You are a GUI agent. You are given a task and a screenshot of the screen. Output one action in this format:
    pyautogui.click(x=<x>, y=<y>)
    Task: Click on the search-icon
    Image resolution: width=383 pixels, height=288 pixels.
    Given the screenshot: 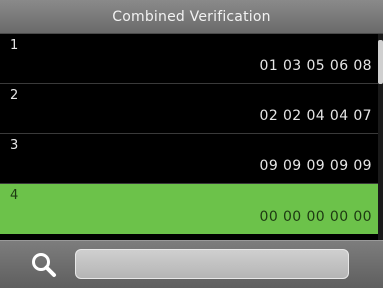 What is the action you would take?
    pyautogui.click(x=44, y=265)
    